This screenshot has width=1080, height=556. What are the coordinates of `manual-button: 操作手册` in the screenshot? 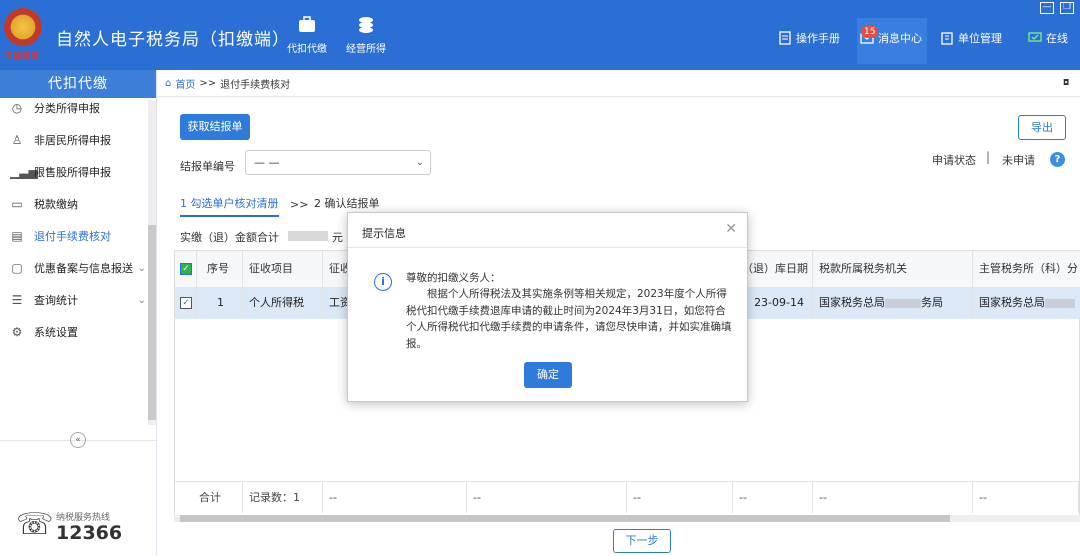 It's located at (809, 38).